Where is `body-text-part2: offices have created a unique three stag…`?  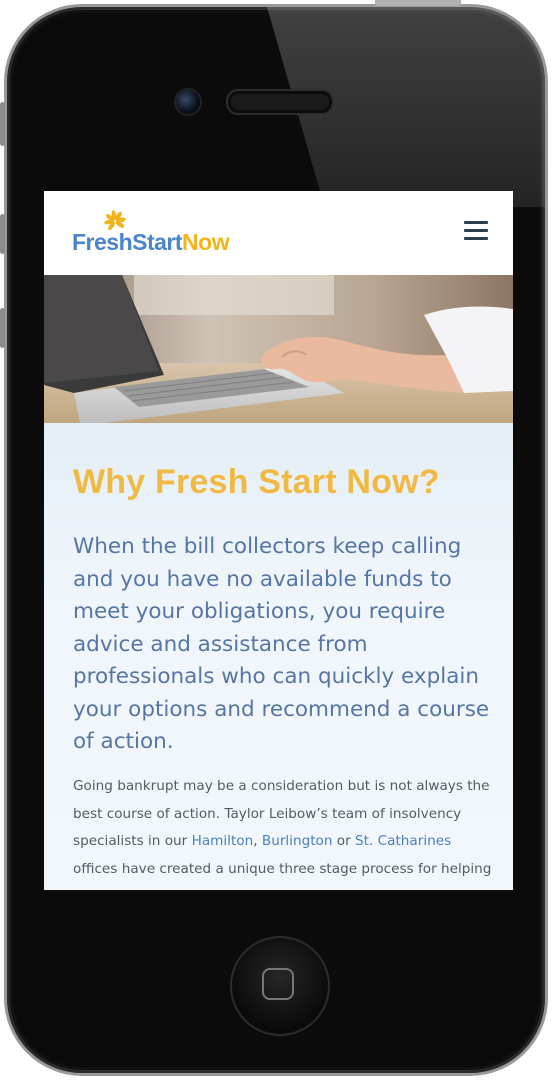
body-text-part2: offices have created a unique three stag… is located at coordinates (282, 868).